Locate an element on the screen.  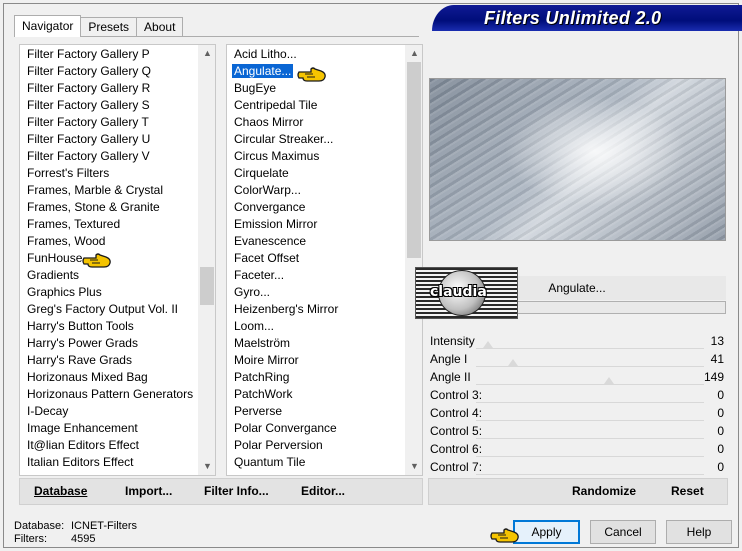
filter-list-item: Heizenberg's Mirror is located at coordinates (316, 309).